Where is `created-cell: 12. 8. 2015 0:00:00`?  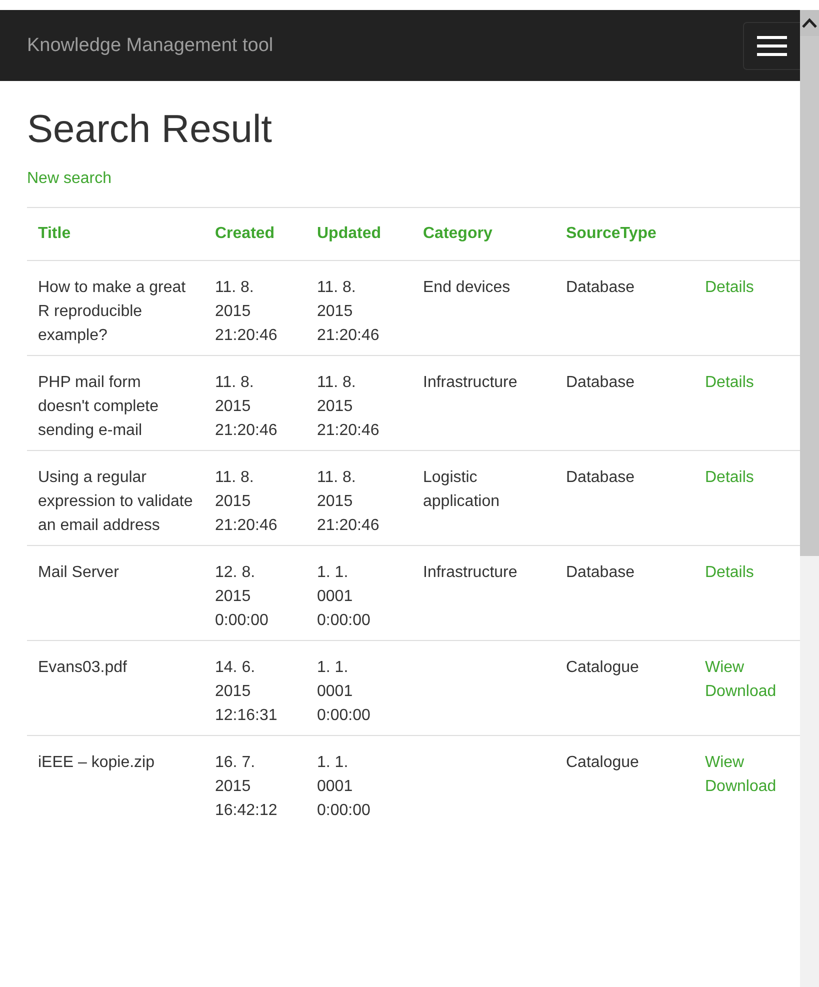
created-cell: 12. 8. 2015 0:00:00 is located at coordinates (241, 596).